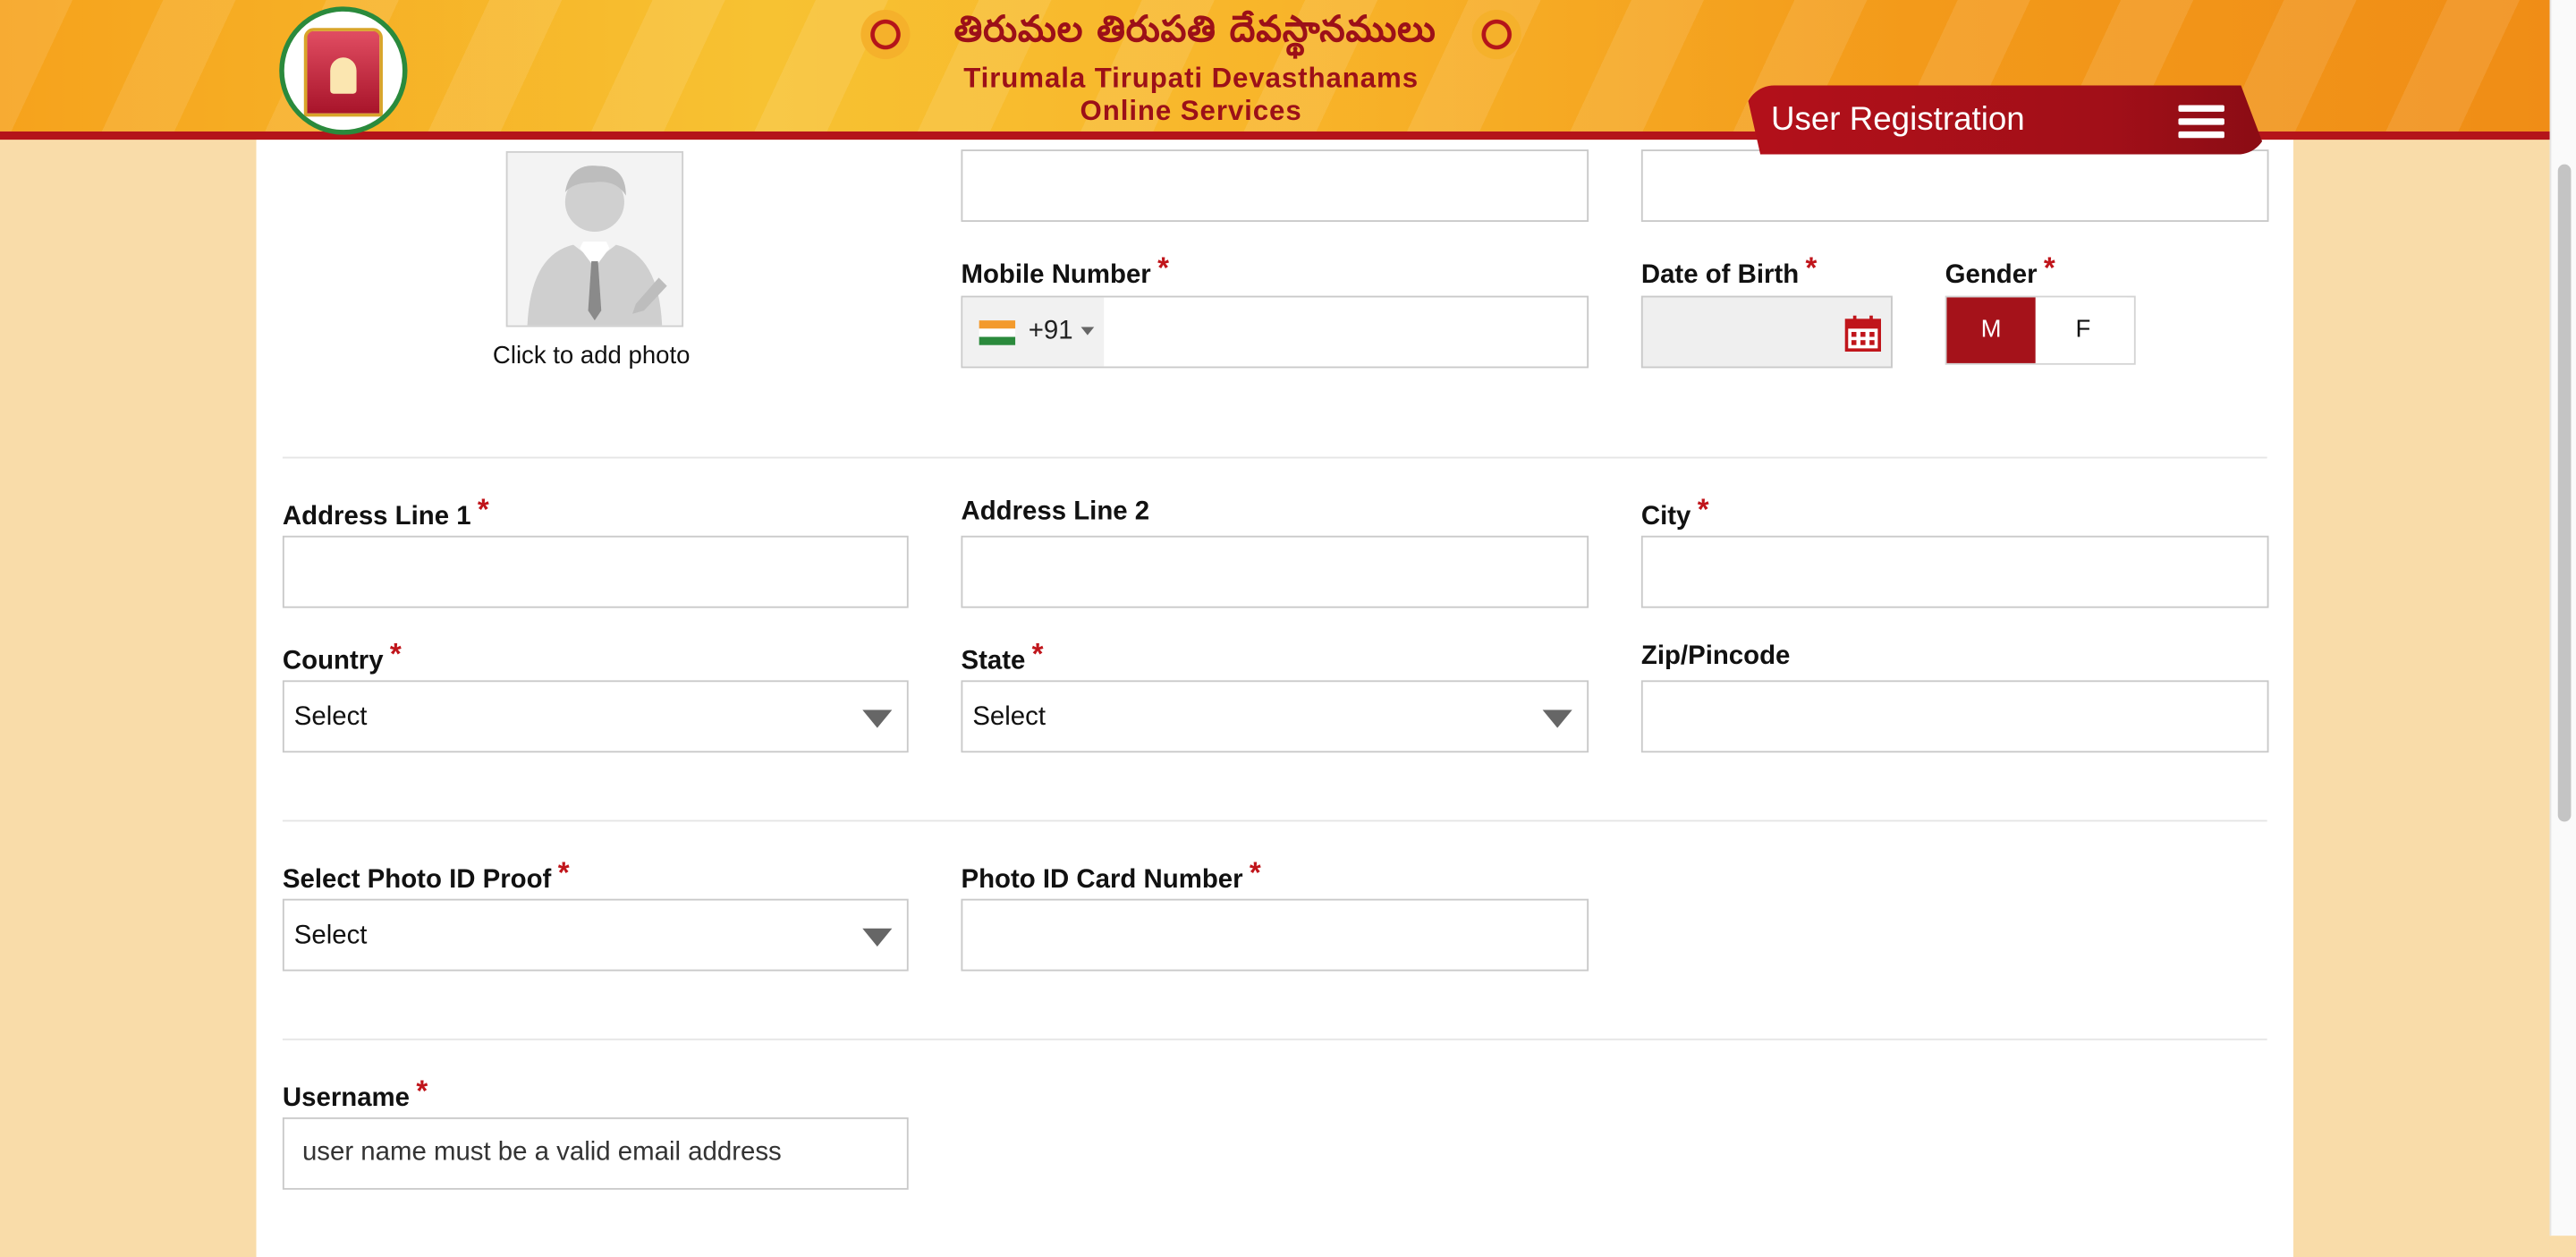 This screenshot has width=2576, height=1257. I want to click on address2-input, so click(1275, 572).